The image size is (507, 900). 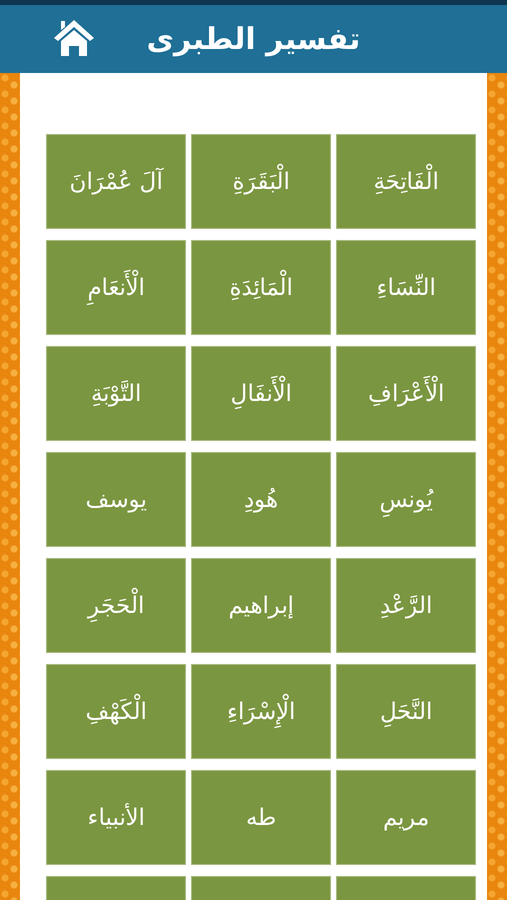 What do you see at coordinates (116, 817) in the screenshot?
I see `surah-tile: الأنبياء` at bounding box center [116, 817].